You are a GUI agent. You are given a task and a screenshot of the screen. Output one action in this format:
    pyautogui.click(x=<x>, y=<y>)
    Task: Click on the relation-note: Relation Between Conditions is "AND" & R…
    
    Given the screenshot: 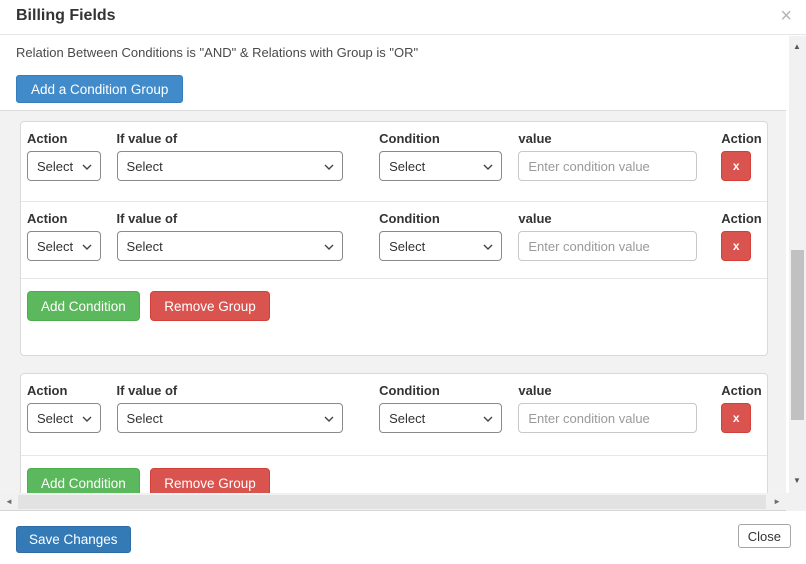 What is the action you would take?
    pyautogui.click(x=217, y=52)
    